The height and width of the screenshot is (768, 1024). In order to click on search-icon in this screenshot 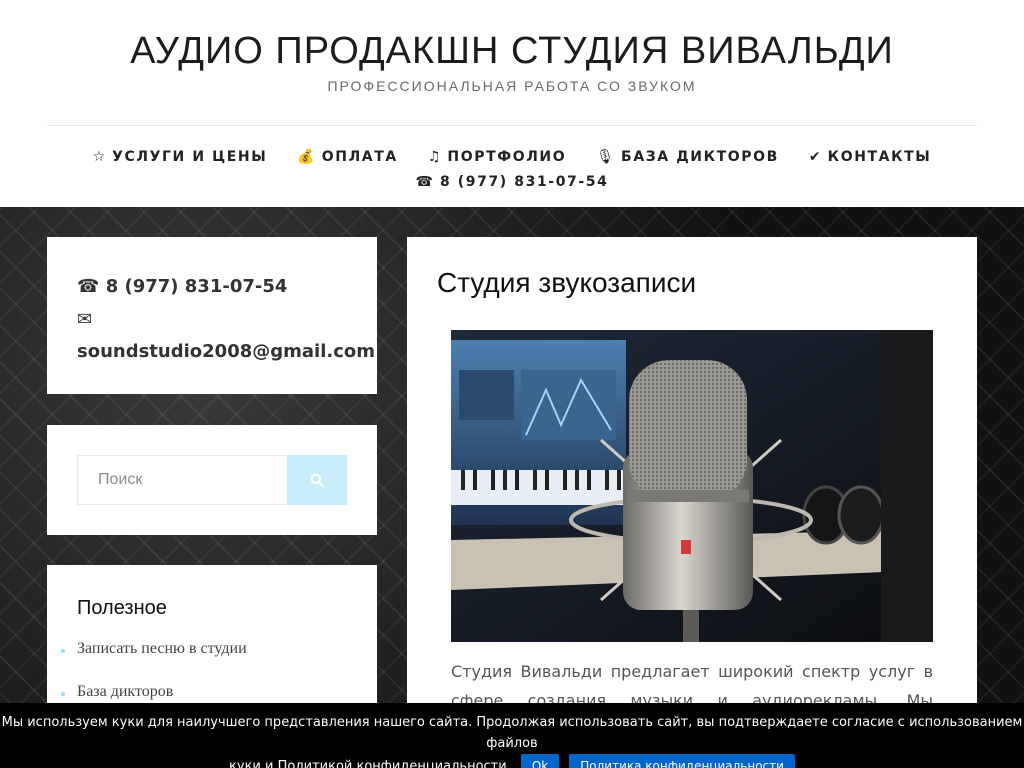, I will do `click(317, 480)`.